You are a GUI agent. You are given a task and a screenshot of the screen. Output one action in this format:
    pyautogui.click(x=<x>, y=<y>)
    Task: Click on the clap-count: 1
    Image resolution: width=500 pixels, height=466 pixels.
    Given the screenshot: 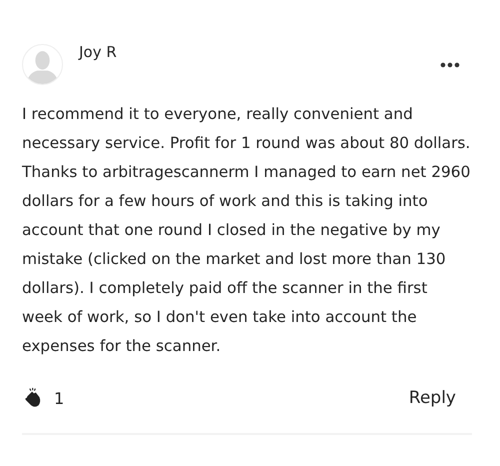 What is the action you would take?
    pyautogui.click(x=59, y=398)
    